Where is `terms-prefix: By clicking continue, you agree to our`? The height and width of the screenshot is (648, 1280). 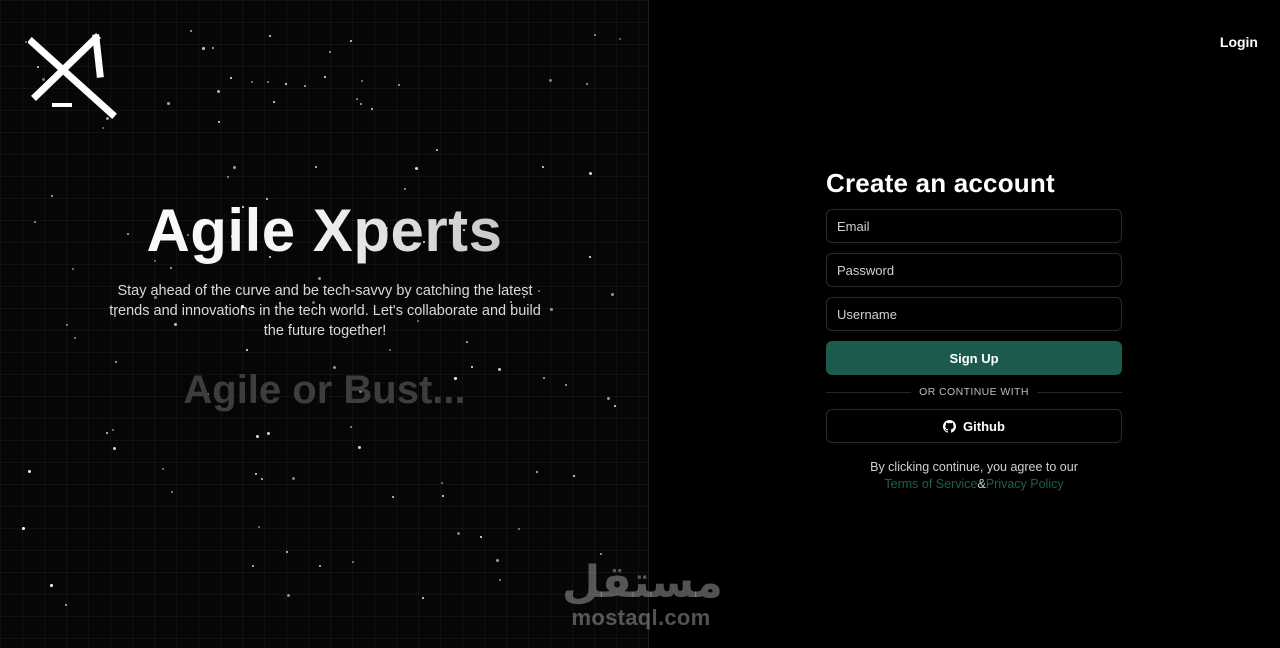 terms-prefix: By clicking continue, you agree to our is located at coordinates (974, 467).